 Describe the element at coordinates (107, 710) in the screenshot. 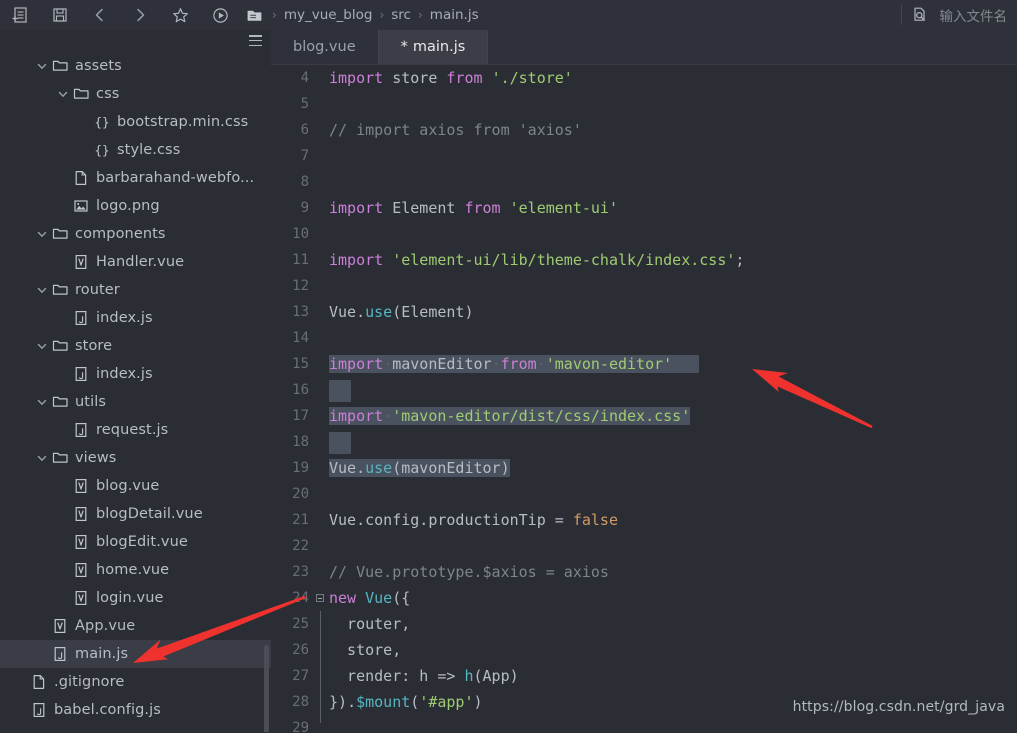

I see `tree-item-label: babel.config.js` at that location.